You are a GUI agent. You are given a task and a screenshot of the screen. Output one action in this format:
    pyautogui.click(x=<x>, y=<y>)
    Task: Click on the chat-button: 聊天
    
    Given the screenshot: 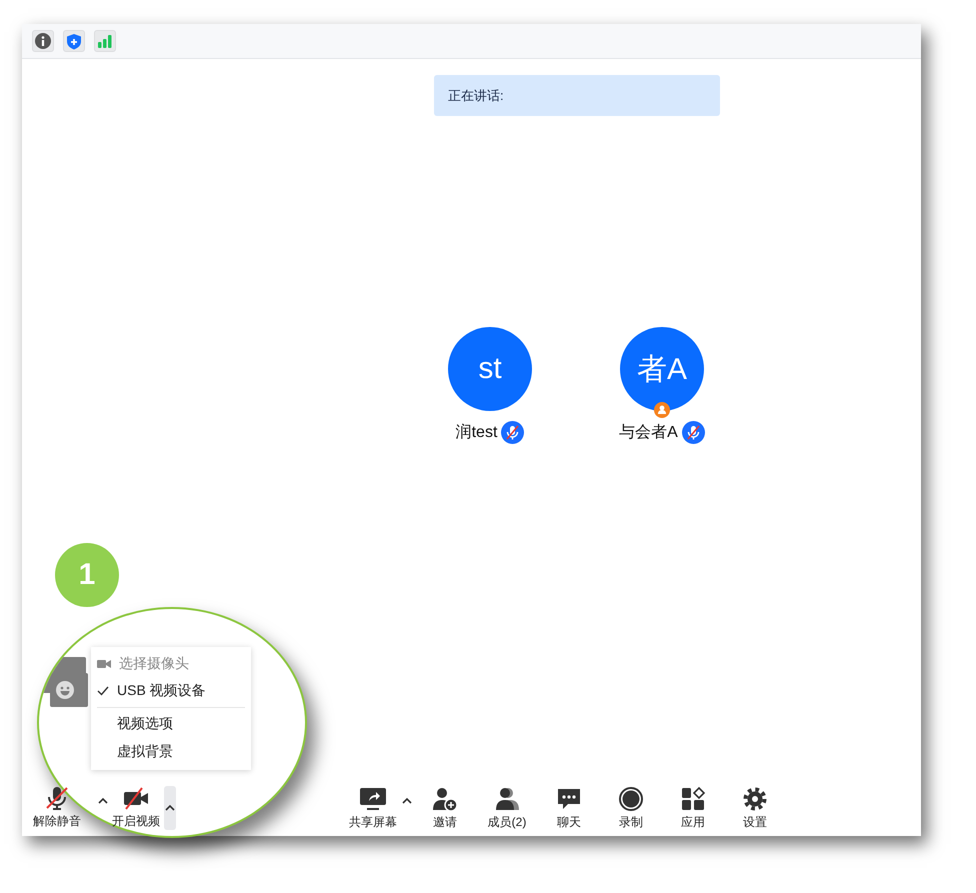 What is the action you would take?
    pyautogui.click(x=569, y=808)
    